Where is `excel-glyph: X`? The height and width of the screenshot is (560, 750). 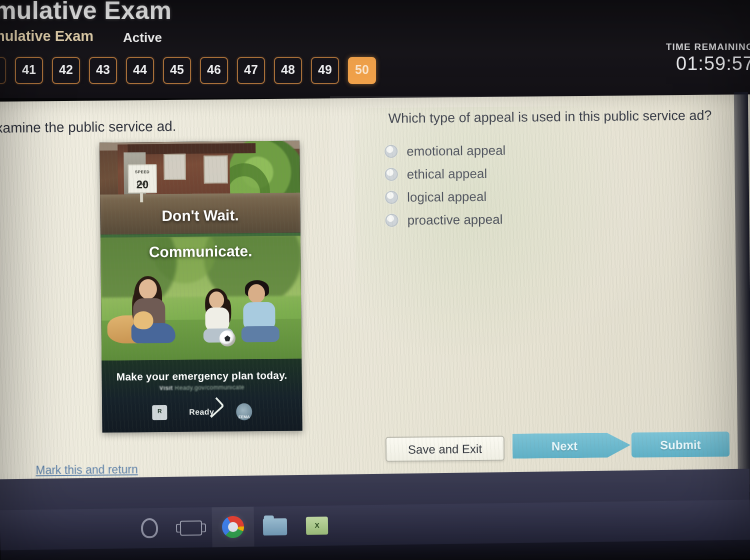 excel-glyph: X is located at coordinates (317, 525).